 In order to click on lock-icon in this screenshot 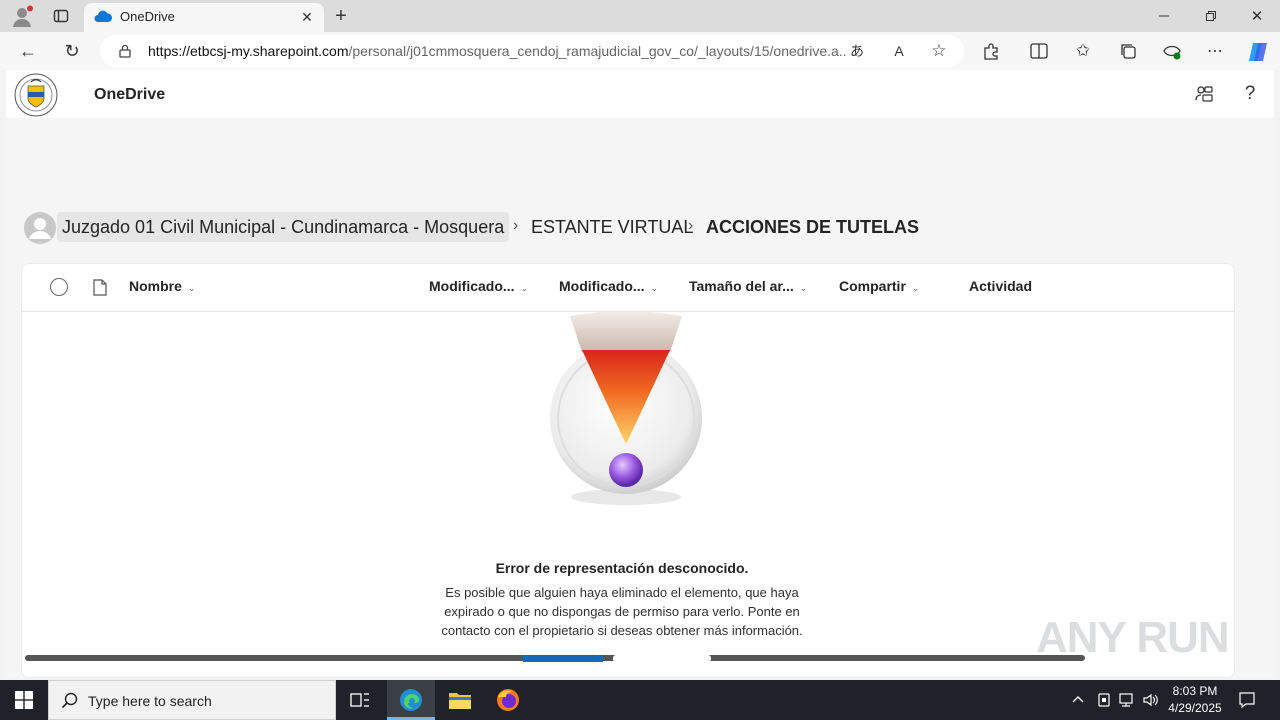, I will do `click(125, 51)`.